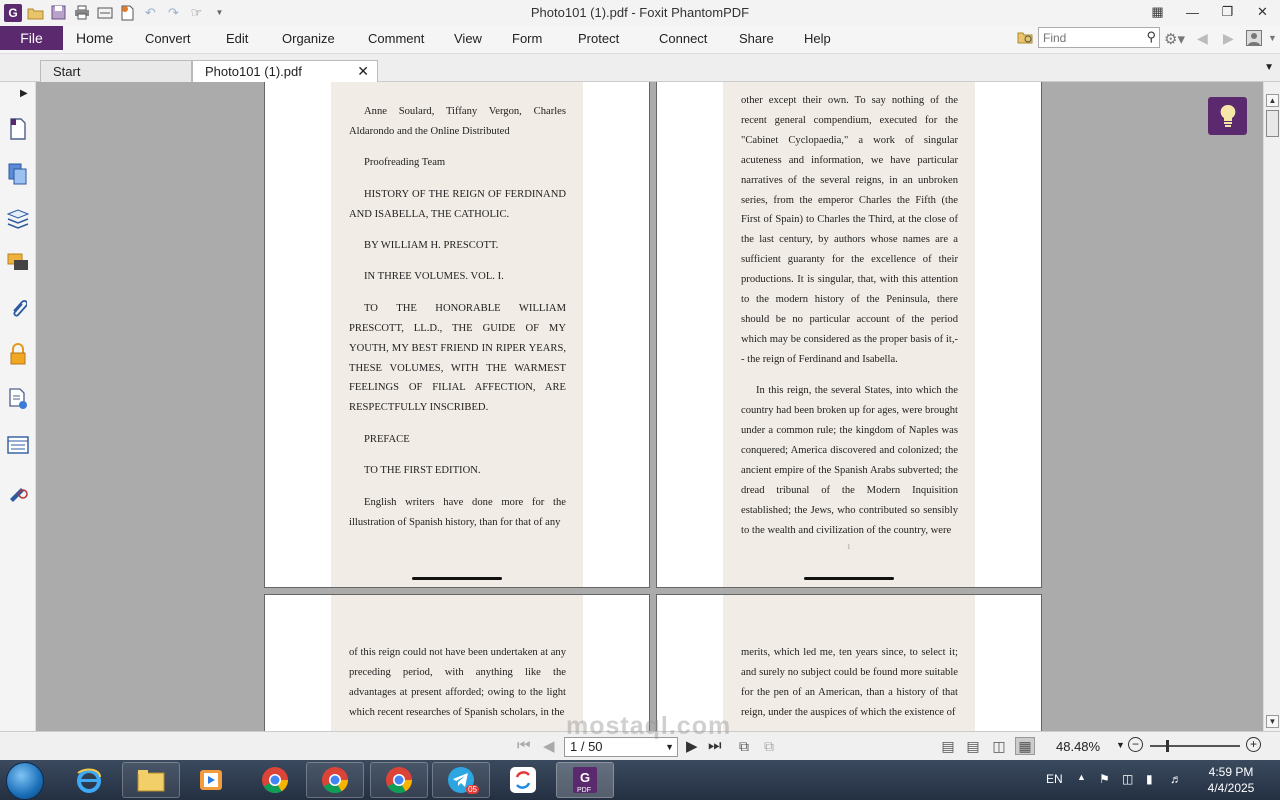 The height and width of the screenshot is (800, 1280). I want to click on zoom-in-icon: +, so click(1253, 744).